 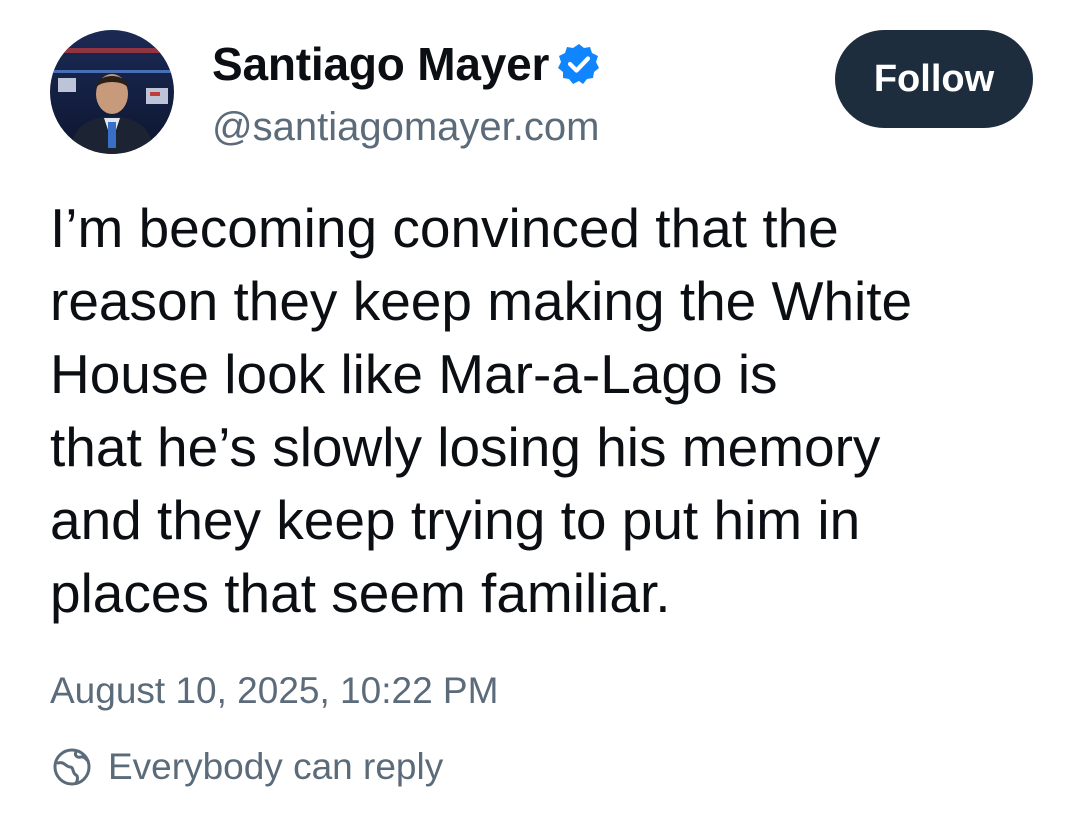 What do you see at coordinates (444, 228) in the screenshot?
I see `post-text-line: I’m becoming convinced that the` at bounding box center [444, 228].